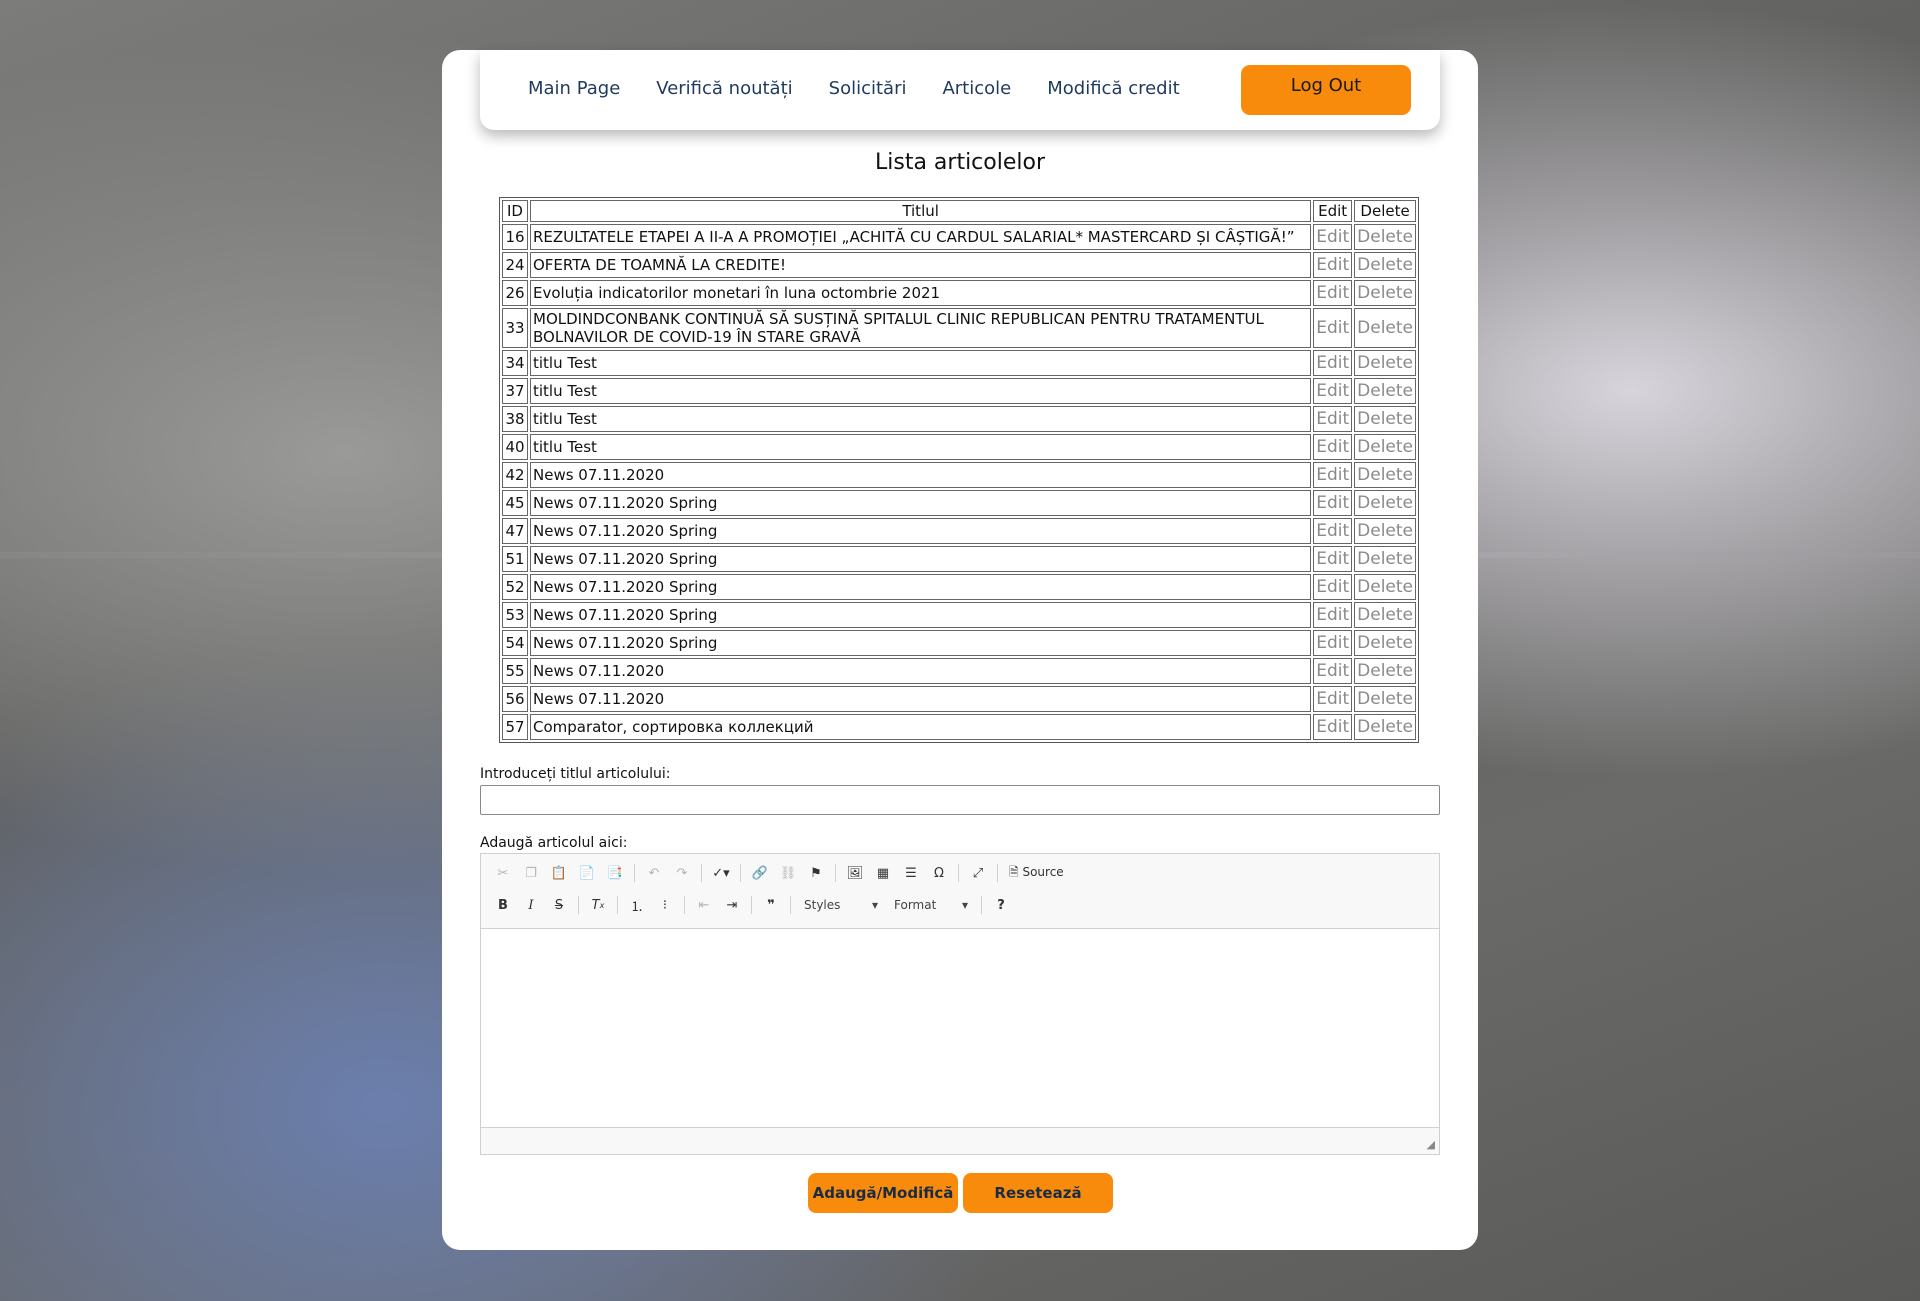 The width and height of the screenshot is (1920, 1301). Describe the element at coordinates (921, 615) in the screenshot. I see `row-title: News 07.11.2020 Spring` at that location.